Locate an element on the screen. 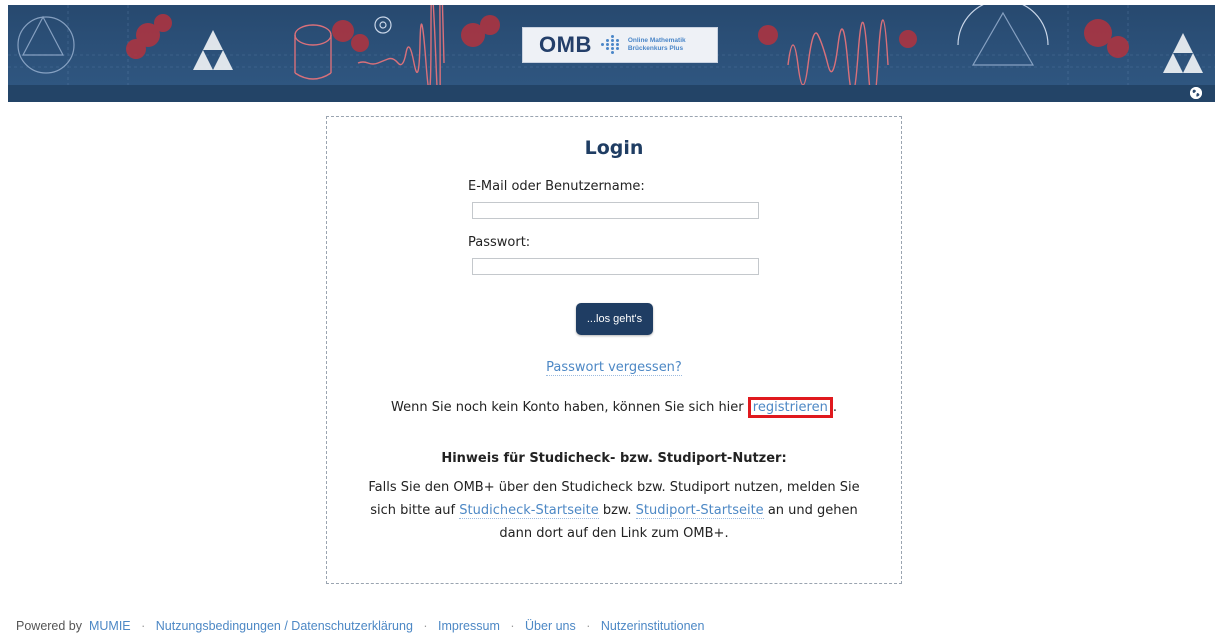  logo-subtitle-line2: Brückenkurs Plus is located at coordinates (655, 48).